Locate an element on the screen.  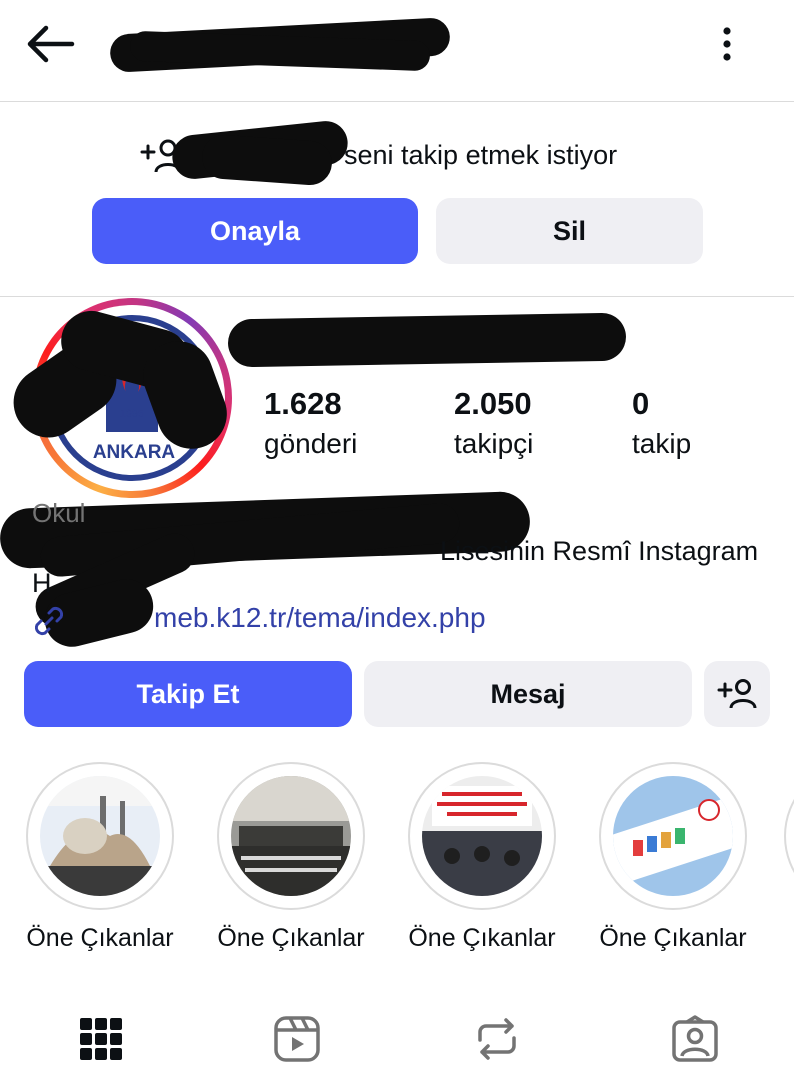
profile-tab-bar is located at coordinates (397, 1040).